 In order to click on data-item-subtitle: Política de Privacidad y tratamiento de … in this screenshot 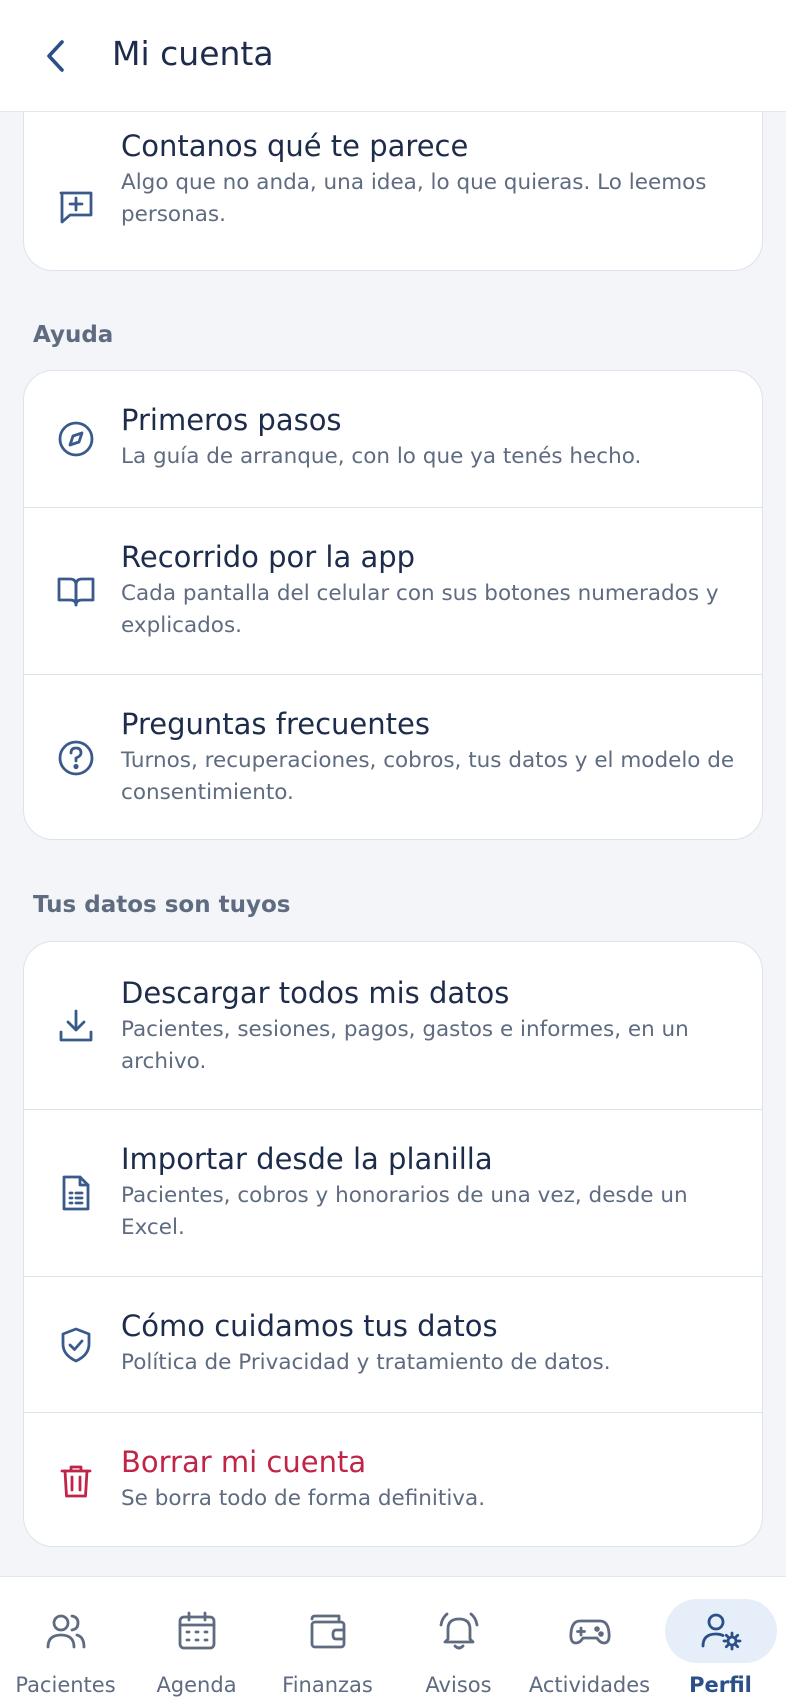, I will do `click(366, 1362)`.